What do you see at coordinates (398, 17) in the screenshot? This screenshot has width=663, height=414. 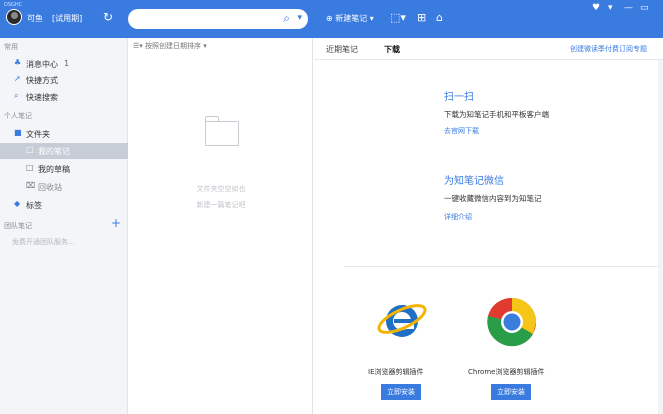 I see `view-icon: ⬚▾` at bounding box center [398, 17].